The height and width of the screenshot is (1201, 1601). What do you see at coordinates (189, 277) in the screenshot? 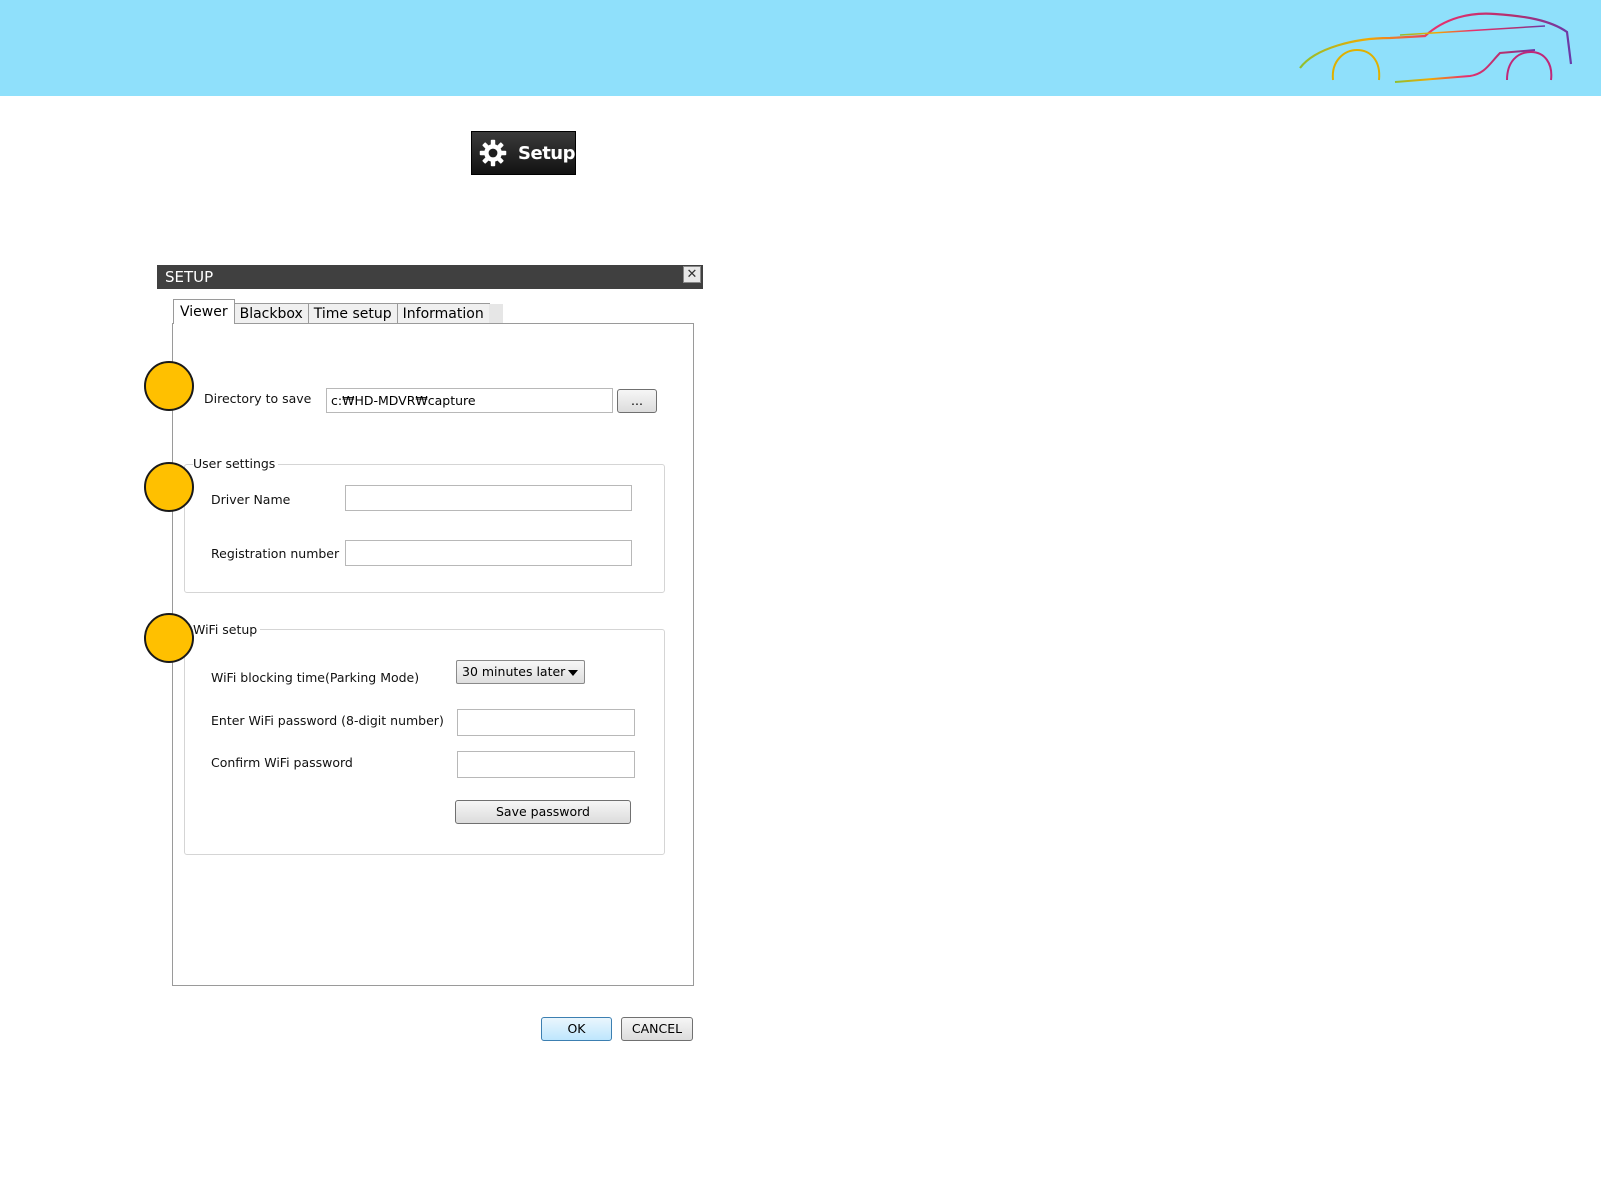
I see `dialog-title: SETUP` at bounding box center [189, 277].